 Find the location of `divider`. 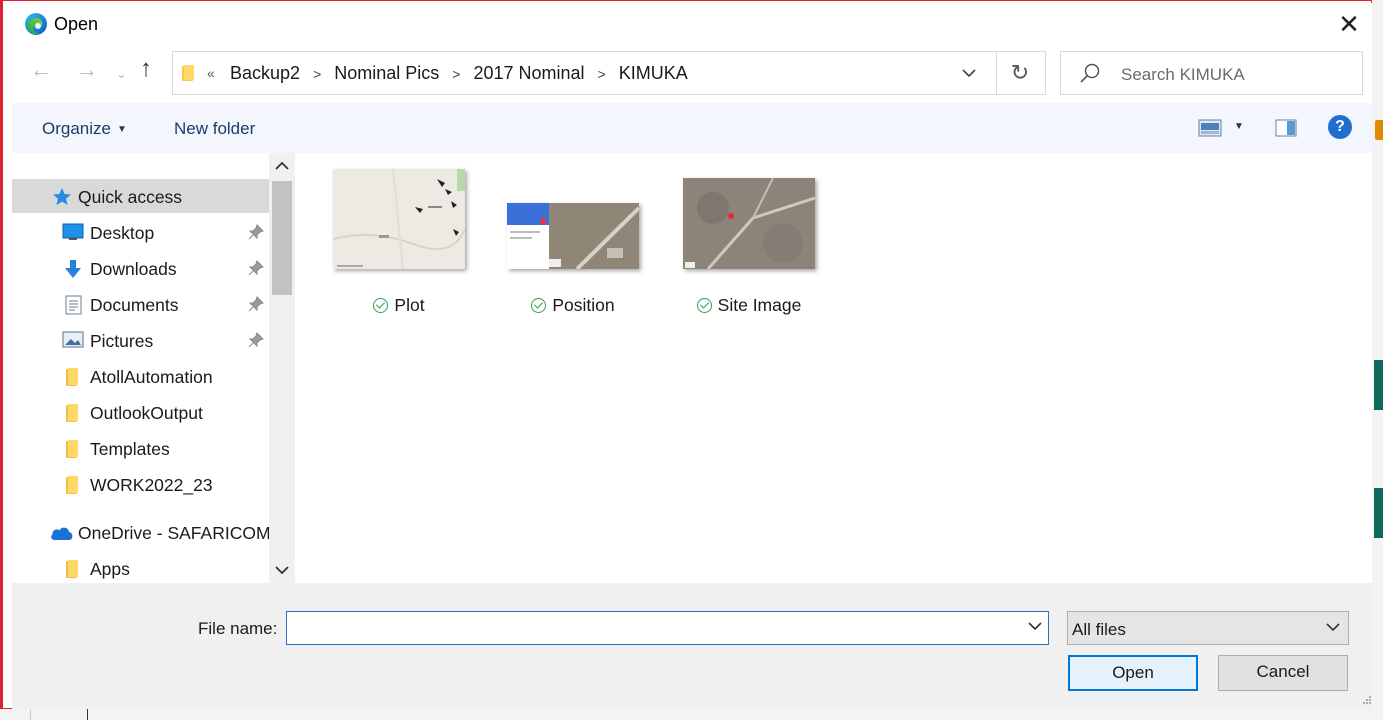

divider is located at coordinates (996, 73).